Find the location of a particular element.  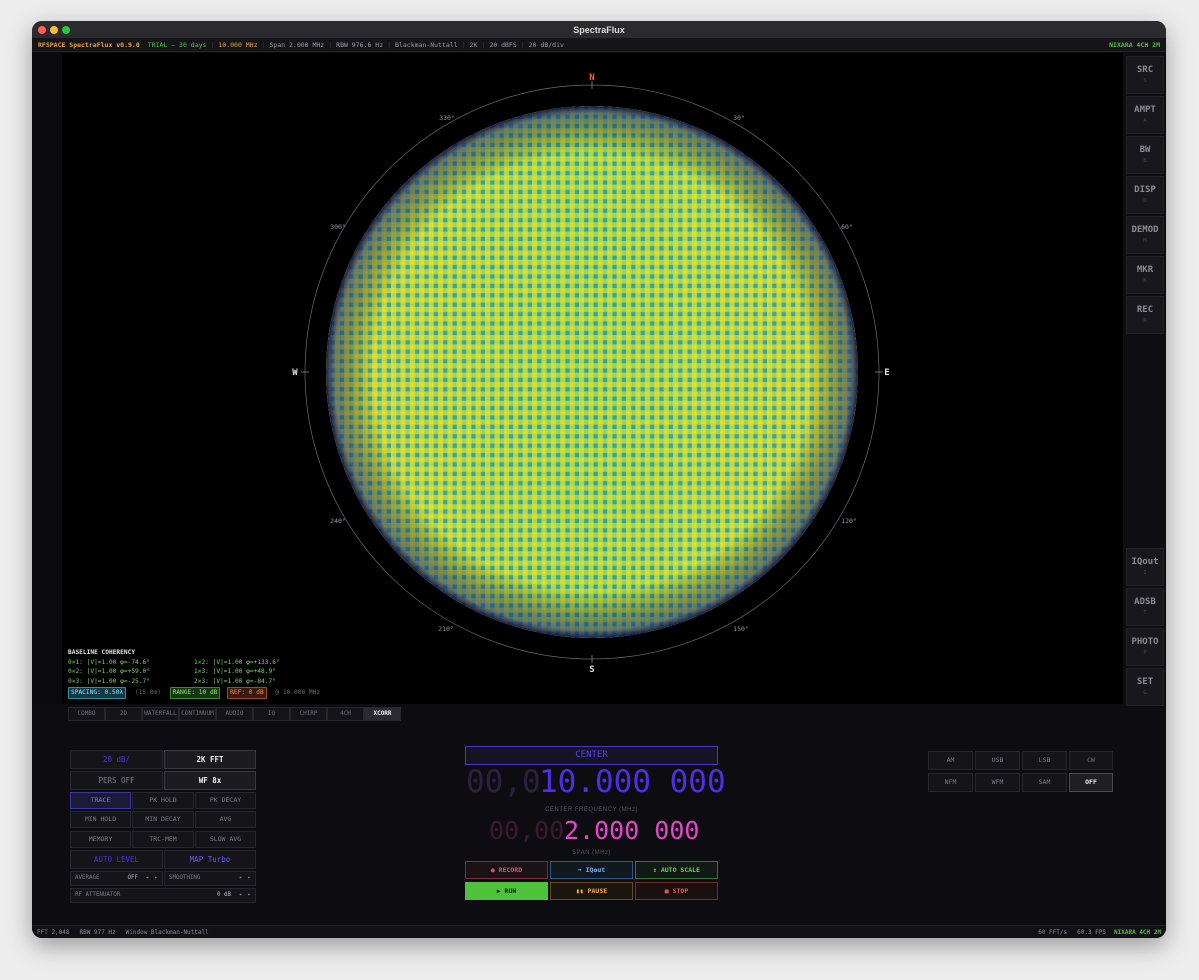

fft-size-button: 2K FFT is located at coordinates (210, 759).